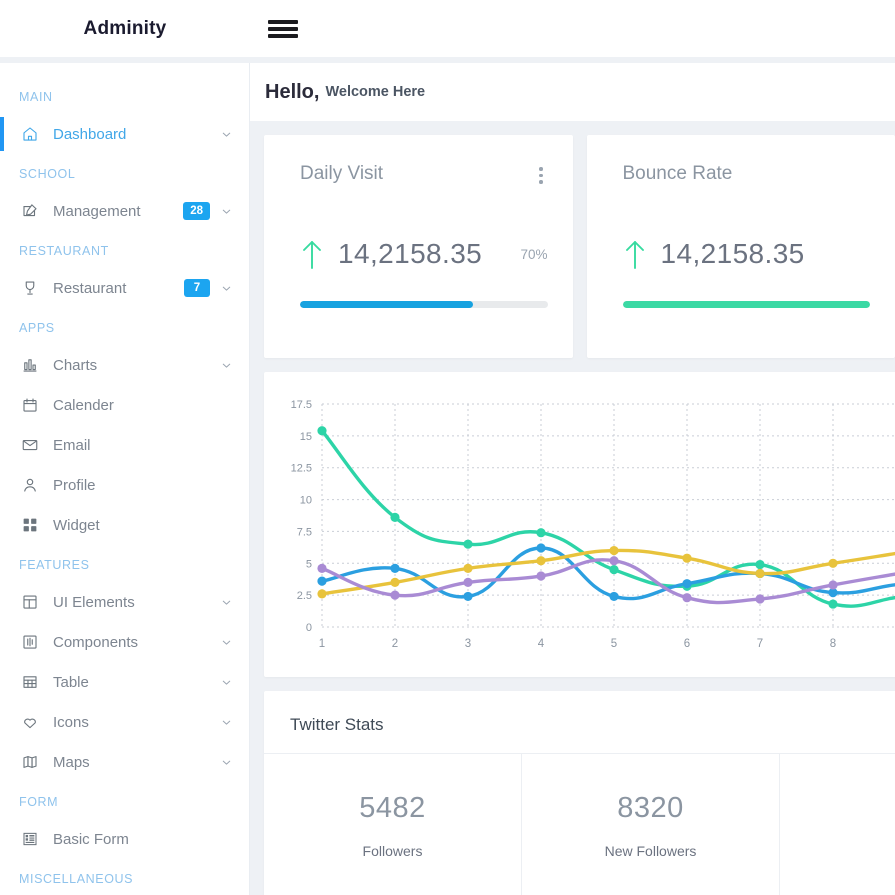 This screenshot has height=895, width=895. Describe the element at coordinates (124, 365) in the screenshot. I see `sidebar-item-charts: Charts` at that location.